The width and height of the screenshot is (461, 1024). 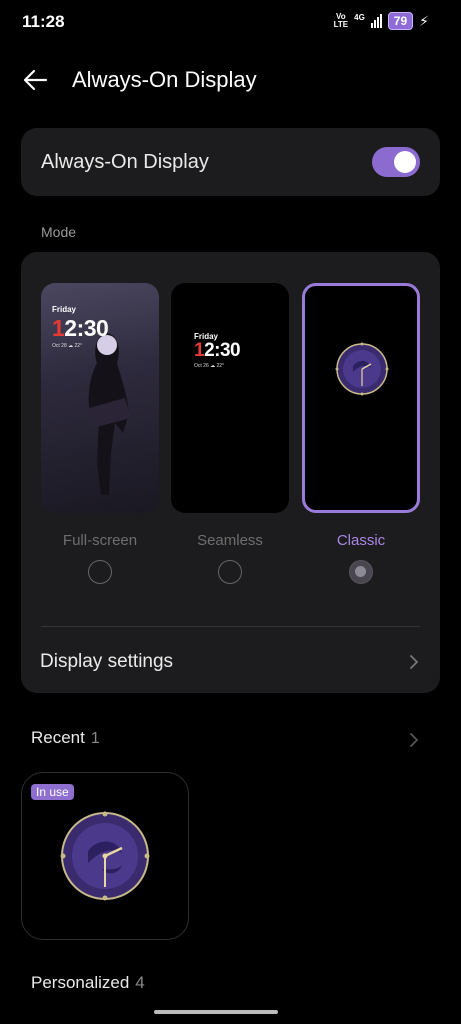 I want to click on back-arrow-icon, so click(x=35, y=80).